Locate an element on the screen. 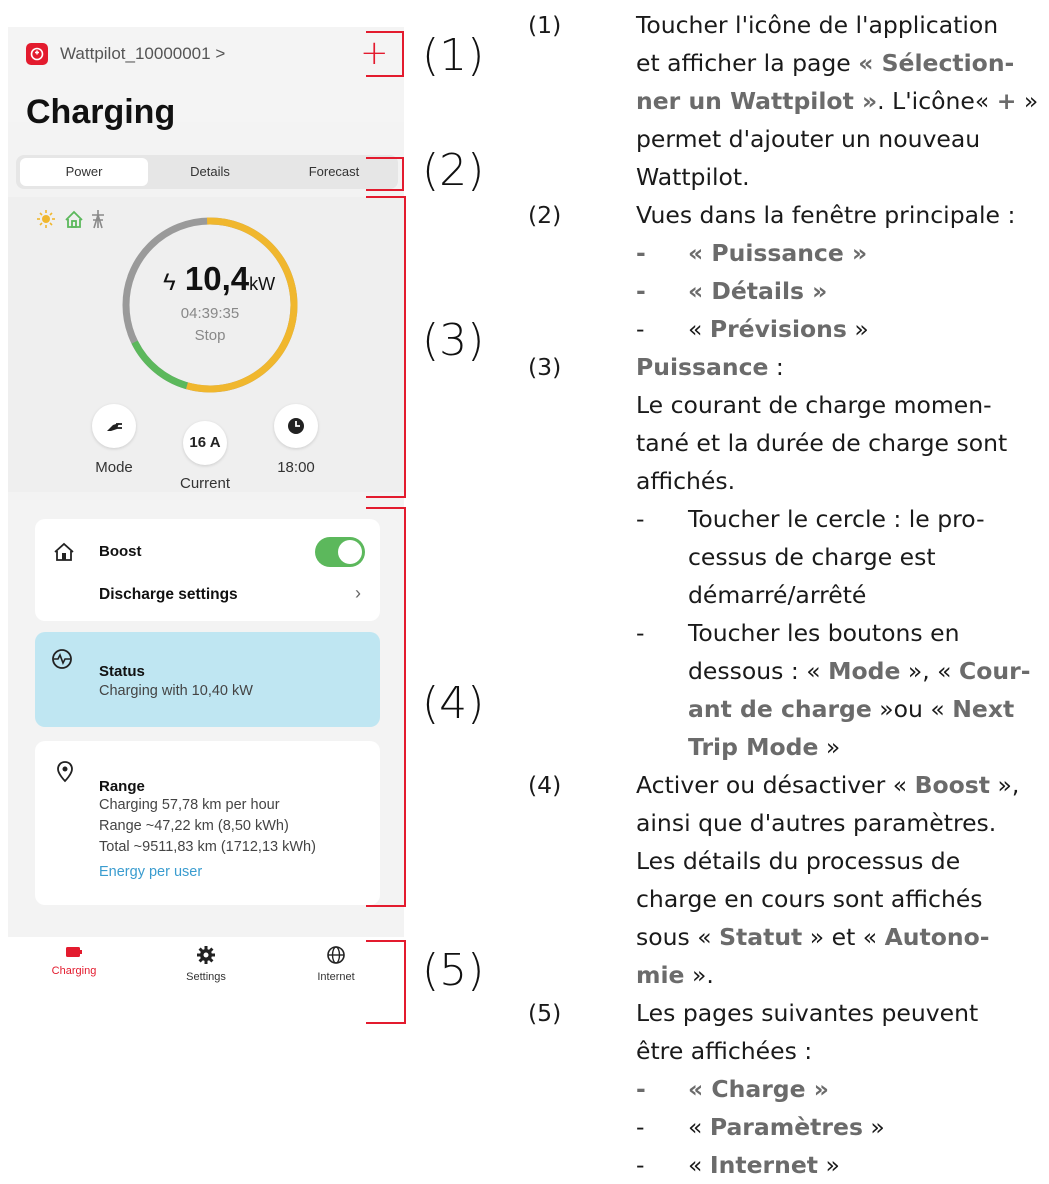 This screenshot has height=1184, width=1049. text-line: Le courant de charge momen- is located at coordinates (814, 405).